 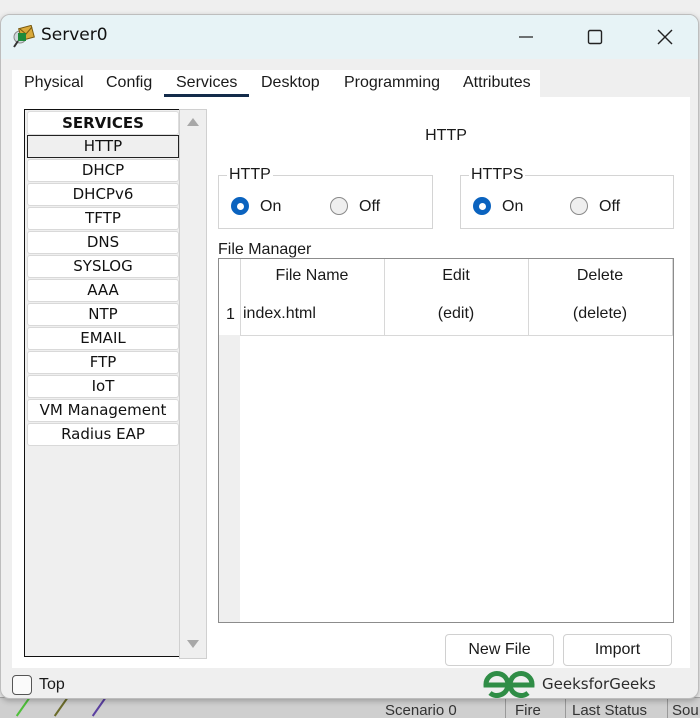 What do you see at coordinates (103, 170) in the screenshot?
I see `service-item-dhcp: DHCP` at bounding box center [103, 170].